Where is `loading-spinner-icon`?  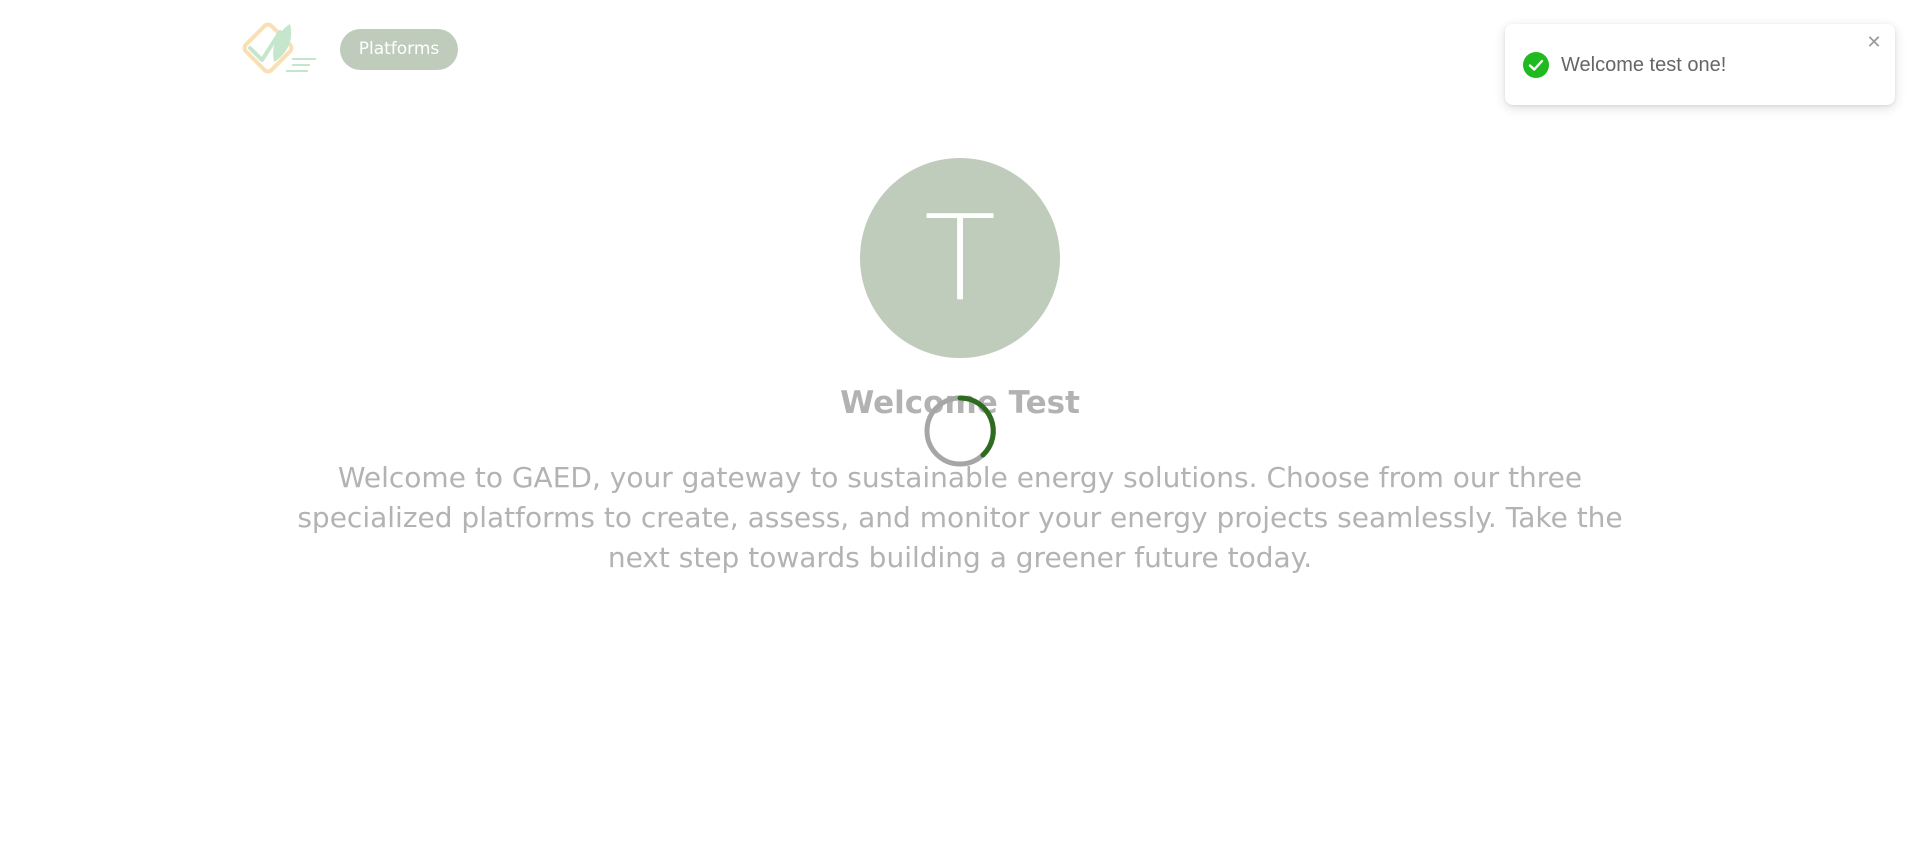 loading-spinner-icon is located at coordinates (960, 431).